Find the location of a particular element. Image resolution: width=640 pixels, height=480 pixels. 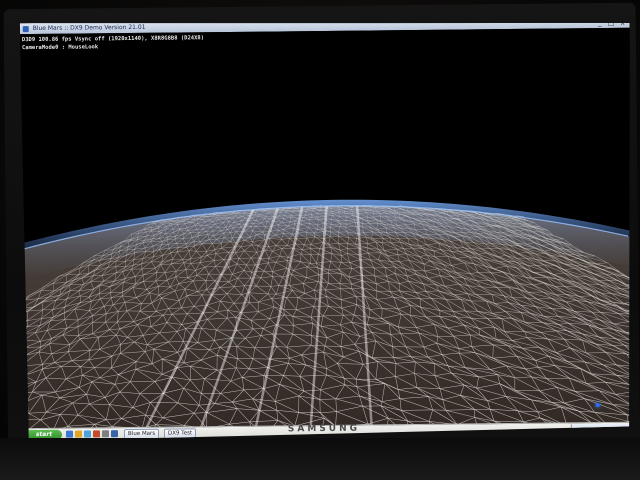

app-icon is located at coordinates (26, 29).